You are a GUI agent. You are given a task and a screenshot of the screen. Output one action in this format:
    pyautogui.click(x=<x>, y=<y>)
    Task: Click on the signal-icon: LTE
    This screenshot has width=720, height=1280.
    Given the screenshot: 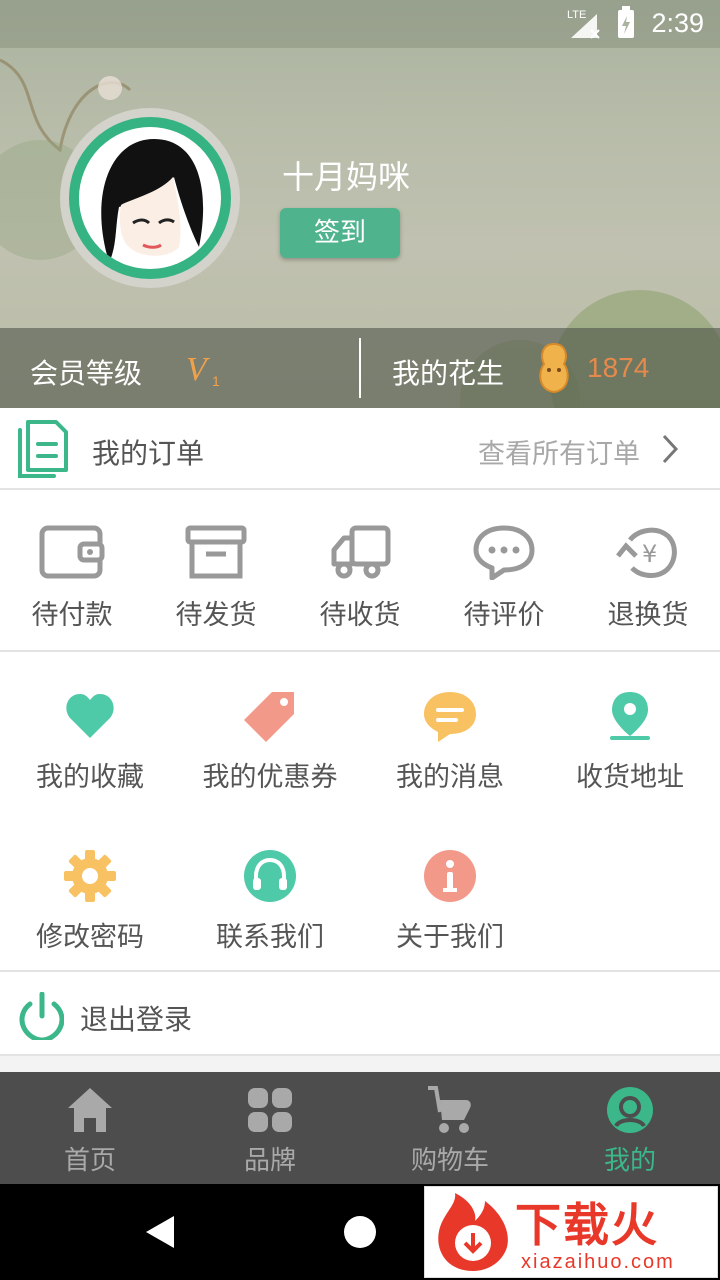 What is the action you would take?
    pyautogui.click(x=584, y=24)
    